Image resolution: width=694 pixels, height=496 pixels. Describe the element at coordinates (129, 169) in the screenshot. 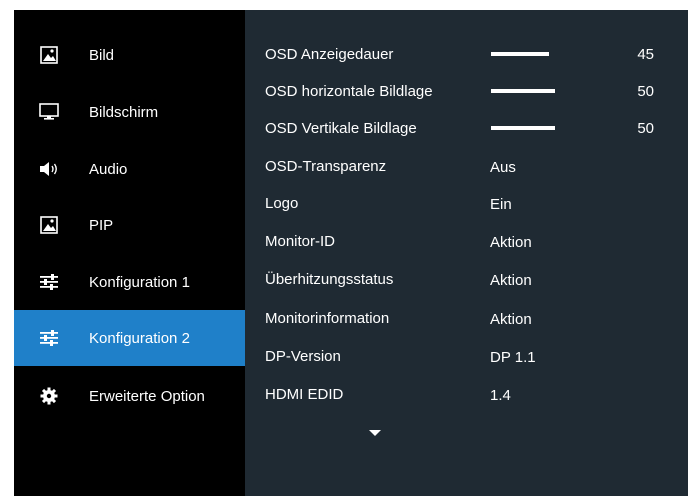

I see `sidebar-item-audio: Audio` at that location.